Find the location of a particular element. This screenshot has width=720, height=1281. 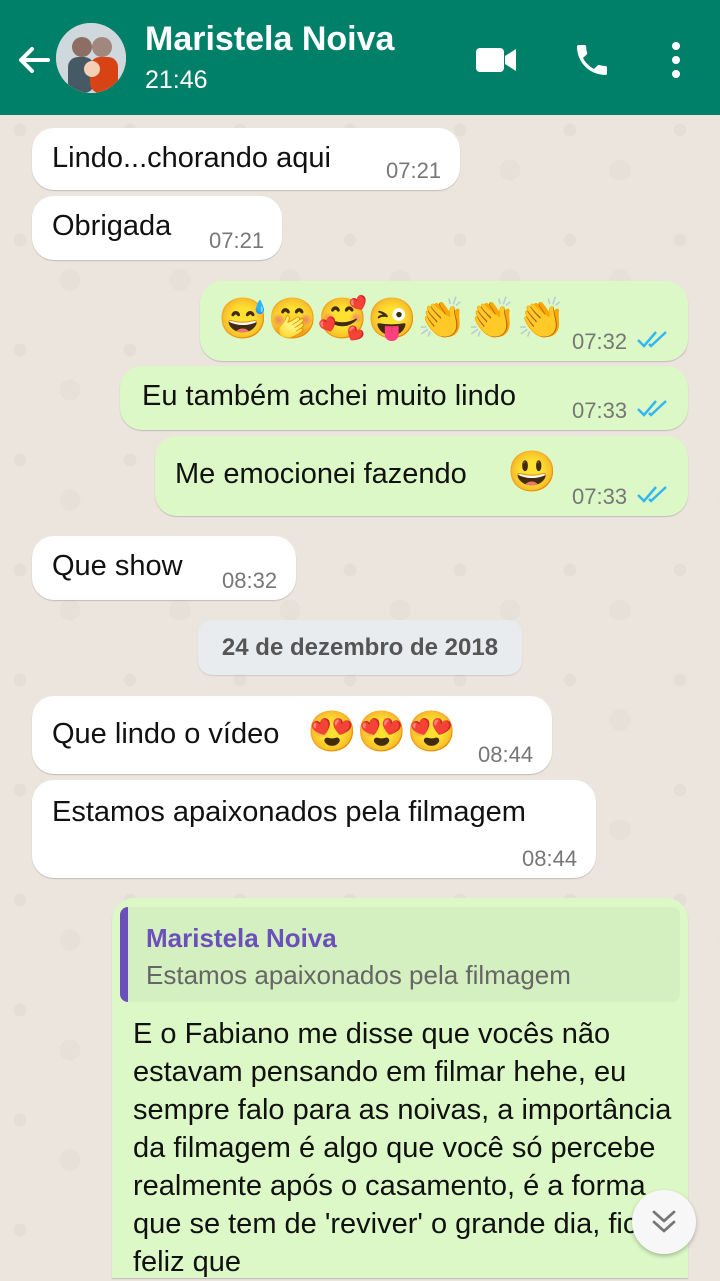

quoted-sender: Maristela Noiva is located at coordinates (241, 938).